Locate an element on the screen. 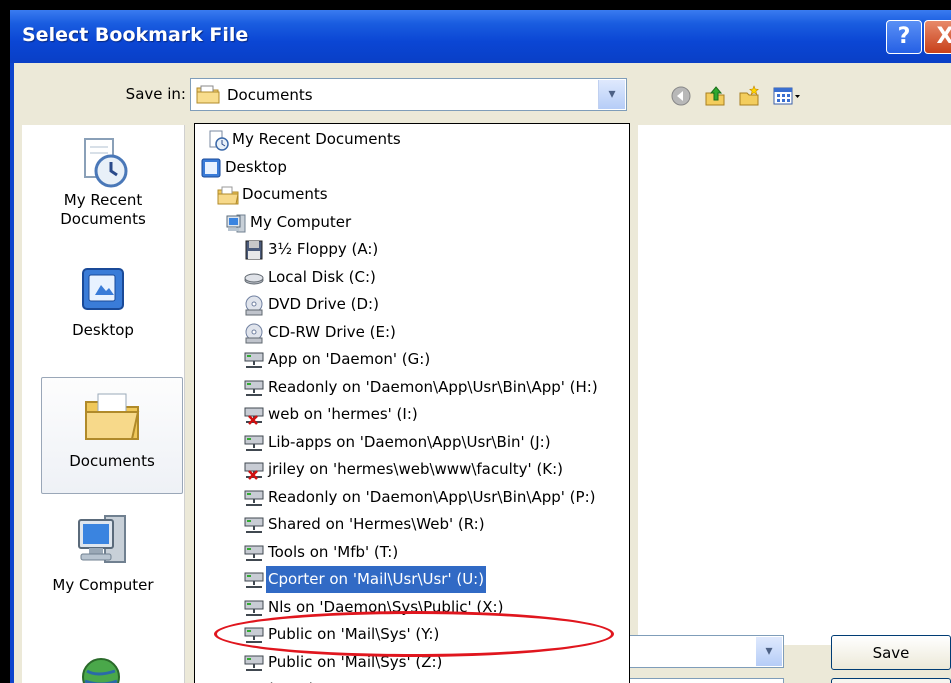 The width and height of the screenshot is (951, 683). place-network is located at coordinates (103, 669).